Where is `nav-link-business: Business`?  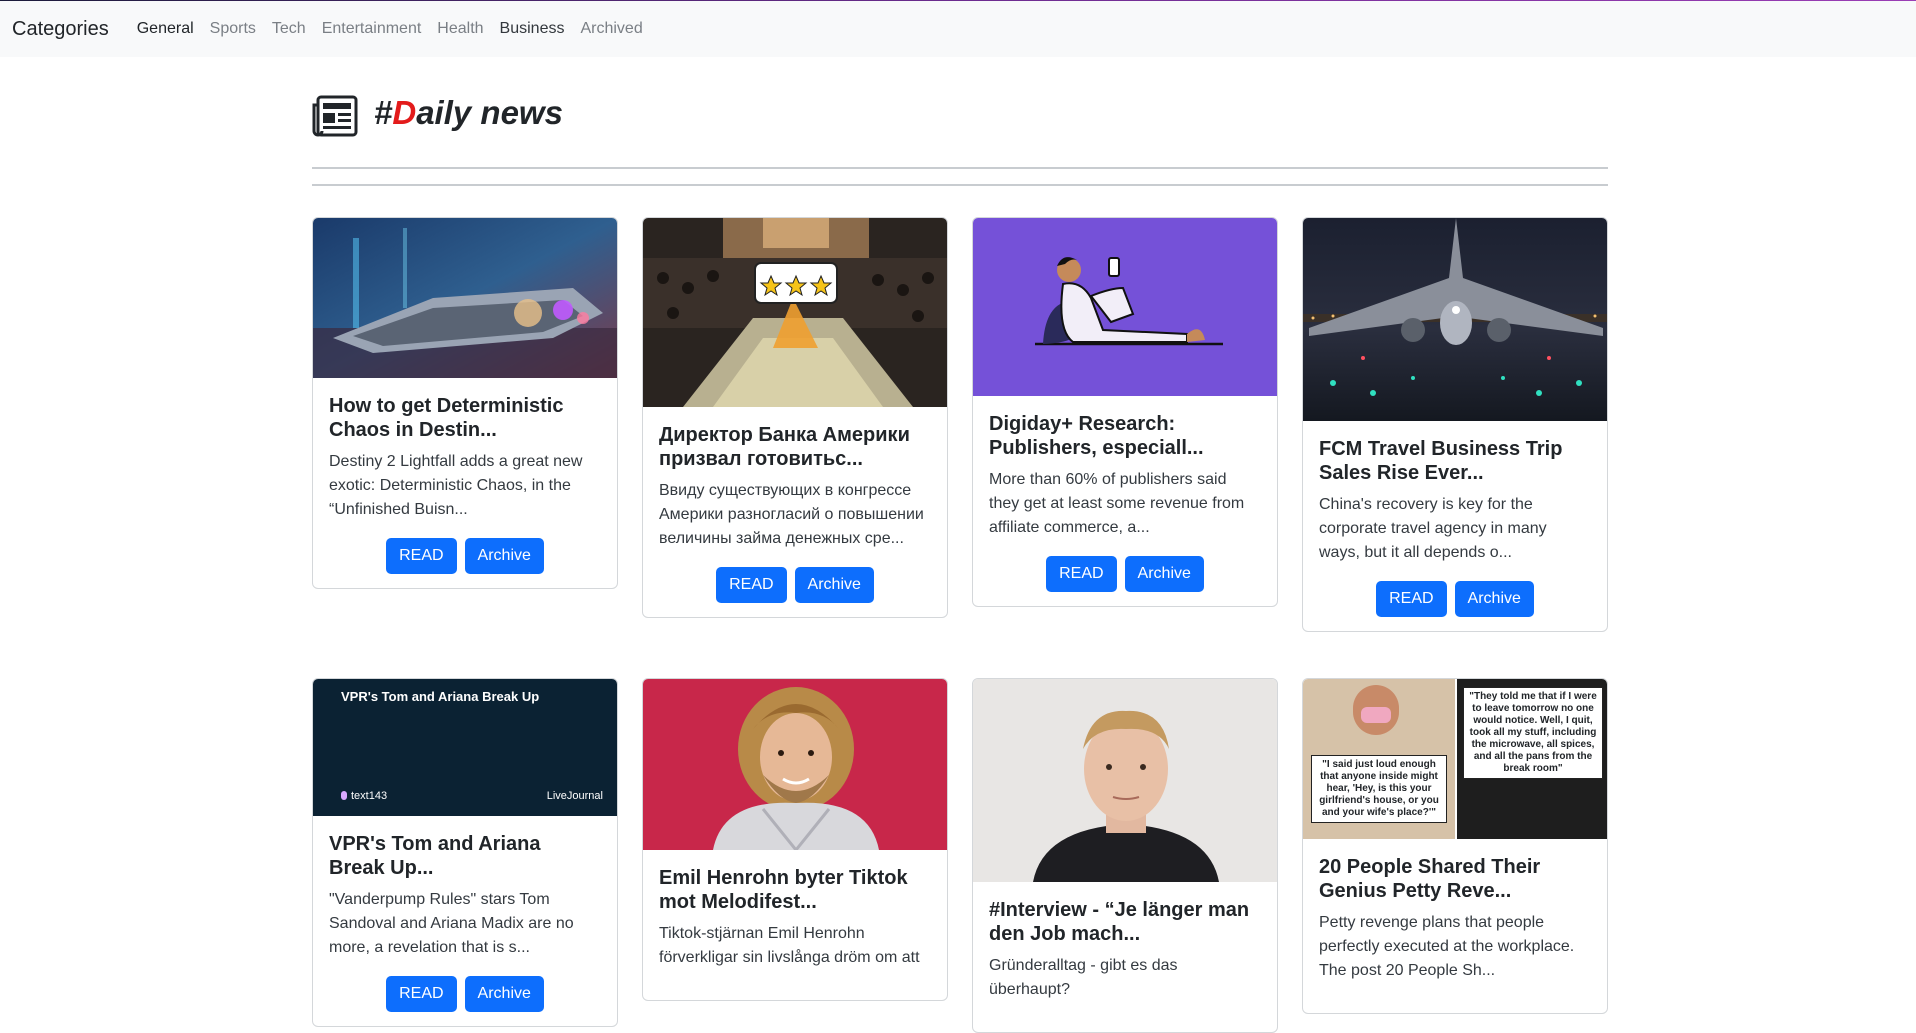 nav-link-business: Business is located at coordinates (532, 29).